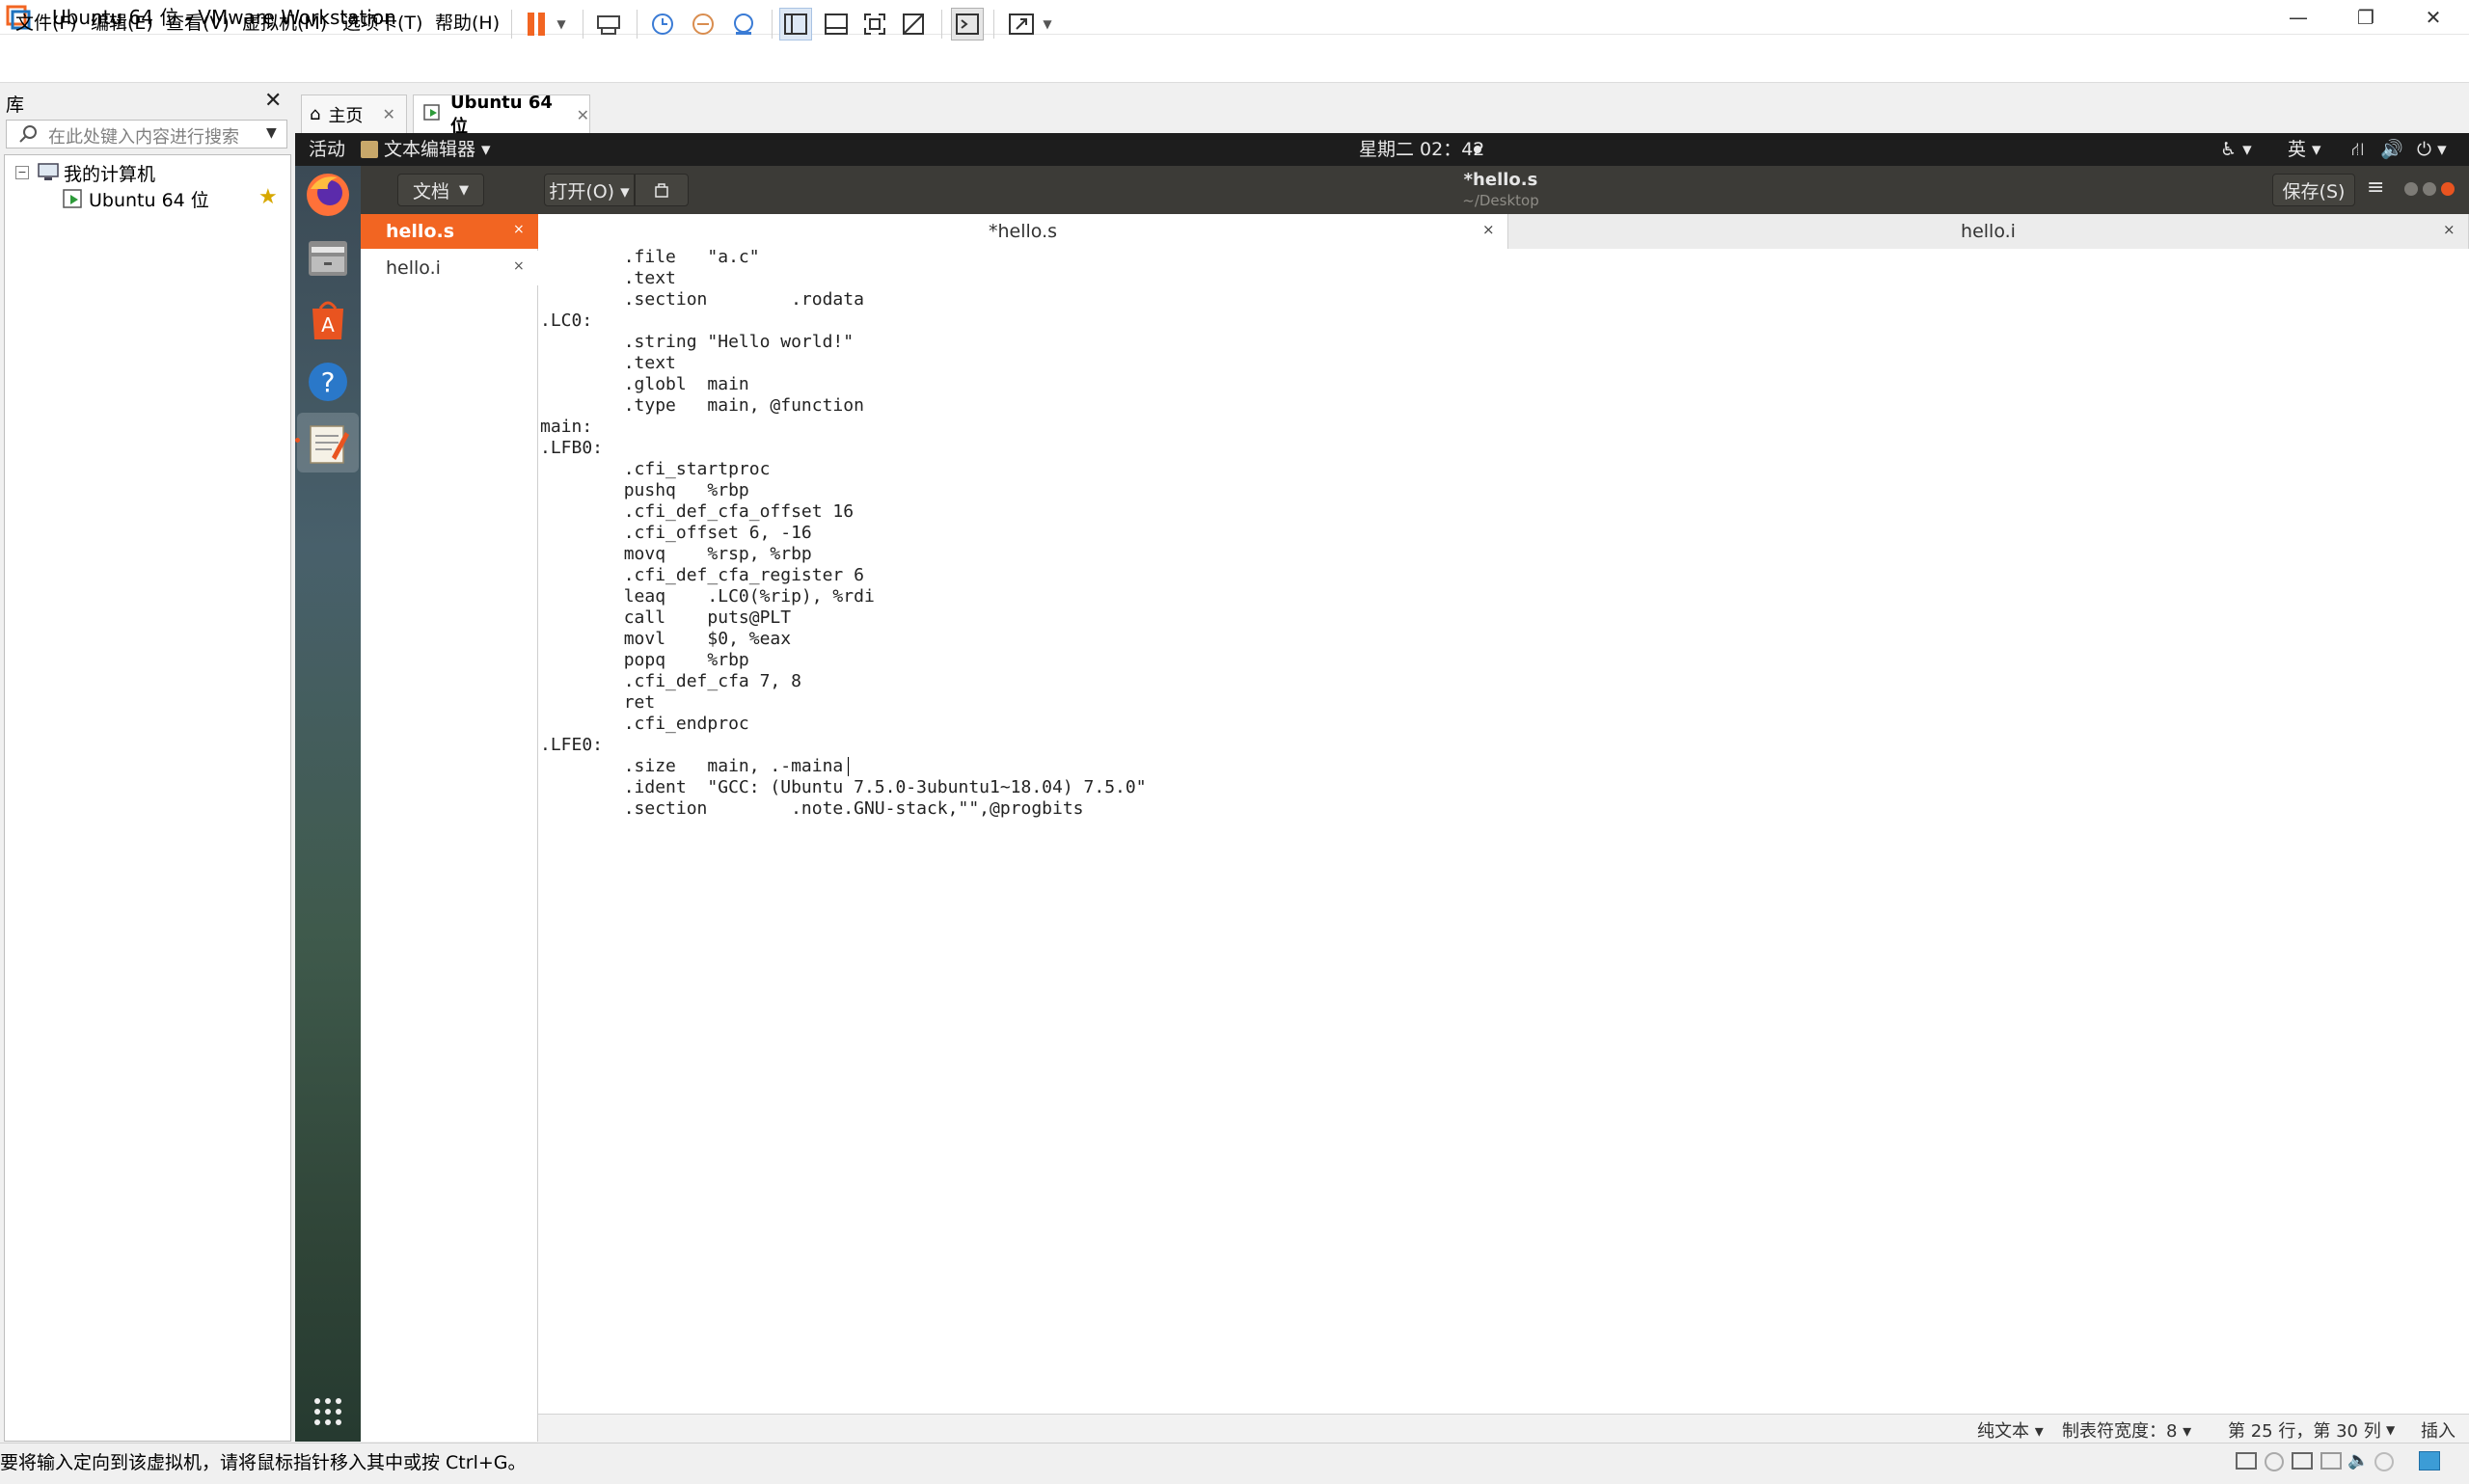  Describe the element at coordinates (2011, 1430) in the screenshot. I see `syntax-mode-menu: 纯文本 ▾` at that location.